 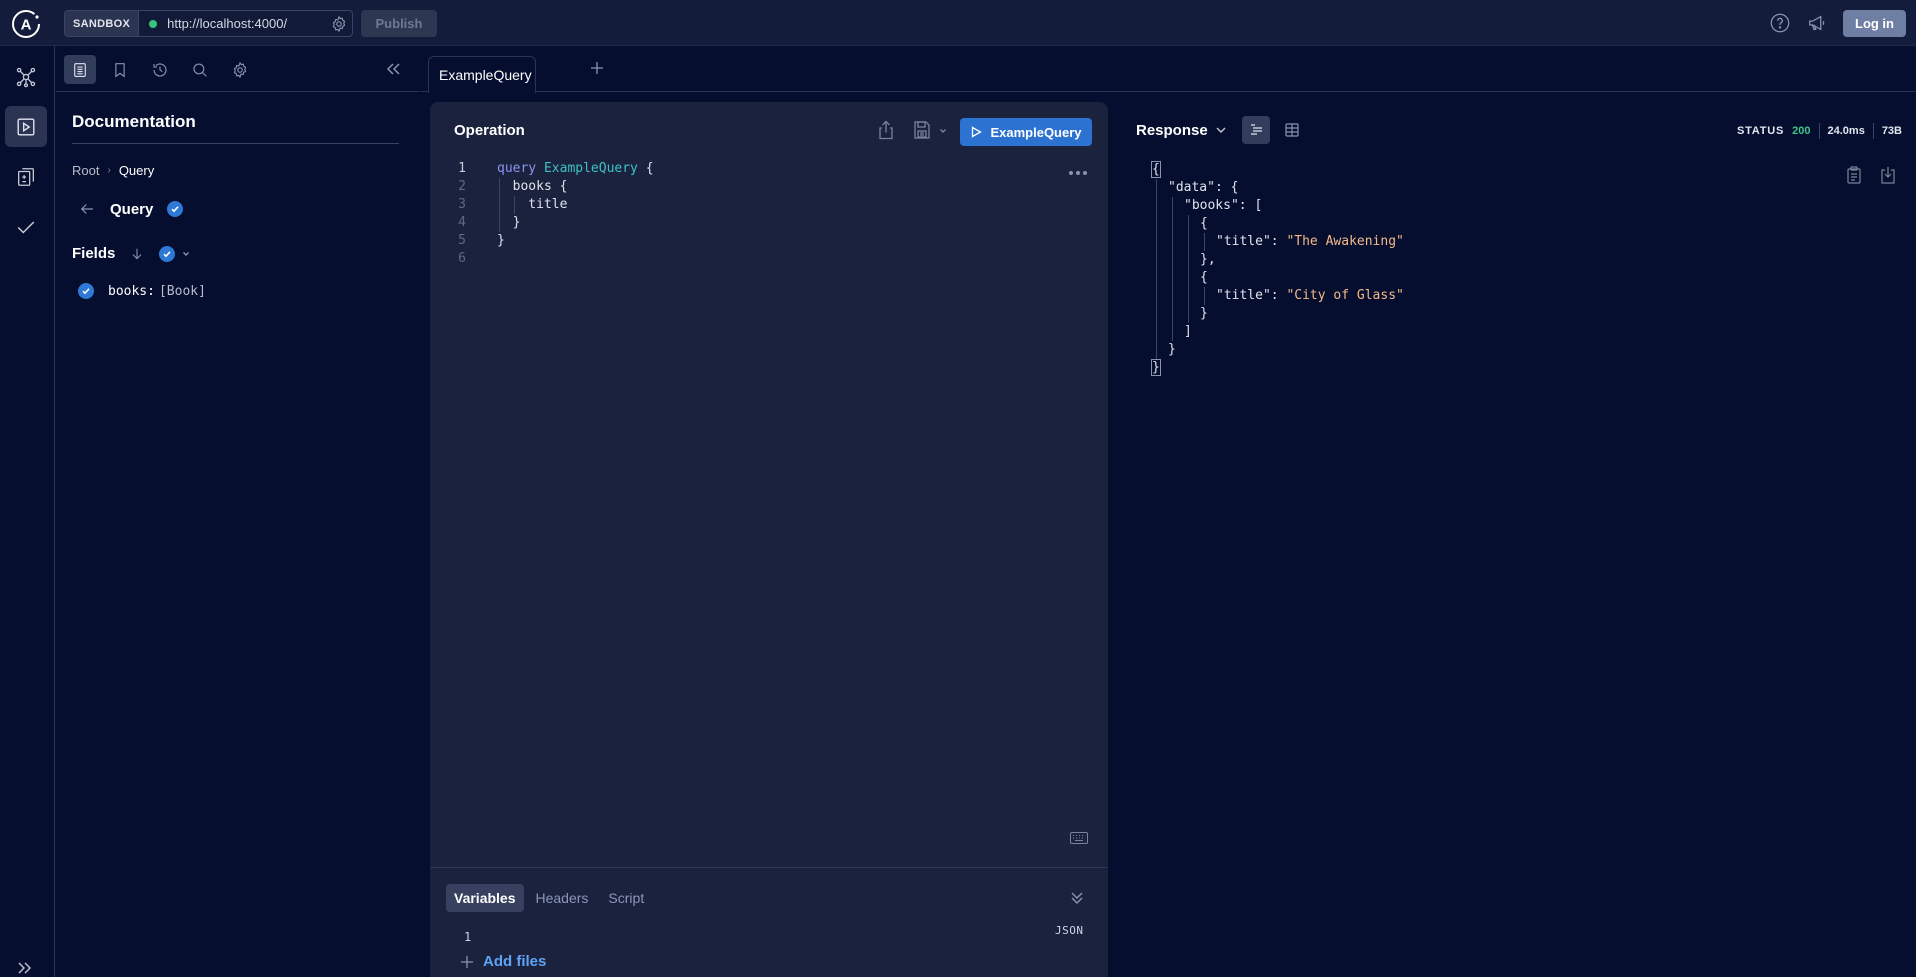 What do you see at coordinates (86, 291) in the screenshot?
I see `field-checkbox` at bounding box center [86, 291].